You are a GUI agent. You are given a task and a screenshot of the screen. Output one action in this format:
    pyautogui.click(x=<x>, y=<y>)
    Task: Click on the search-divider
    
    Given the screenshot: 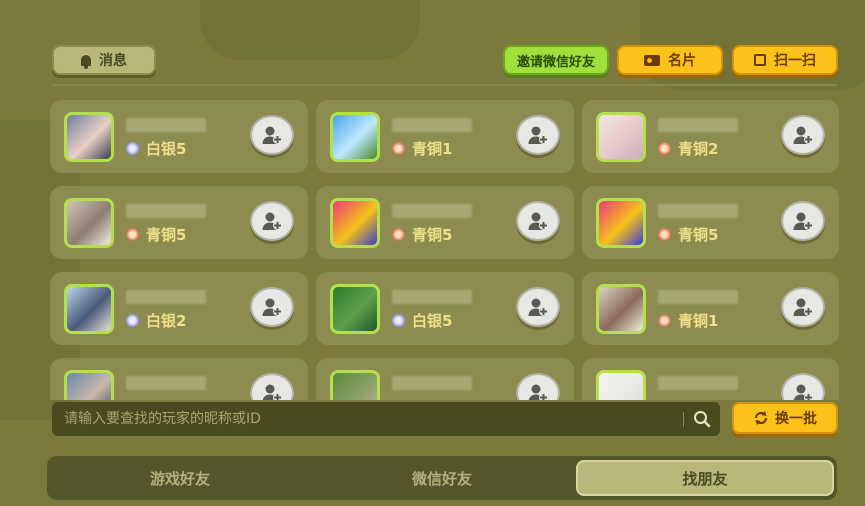 What is the action you would take?
    pyautogui.click(x=683, y=419)
    